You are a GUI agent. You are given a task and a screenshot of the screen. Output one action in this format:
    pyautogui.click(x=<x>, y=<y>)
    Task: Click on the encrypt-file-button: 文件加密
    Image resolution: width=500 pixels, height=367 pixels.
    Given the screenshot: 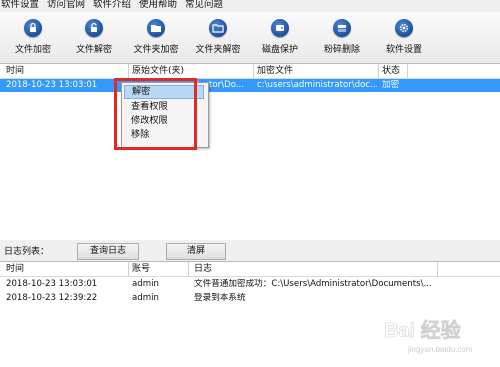 What is the action you would take?
    pyautogui.click(x=33, y=37)
    